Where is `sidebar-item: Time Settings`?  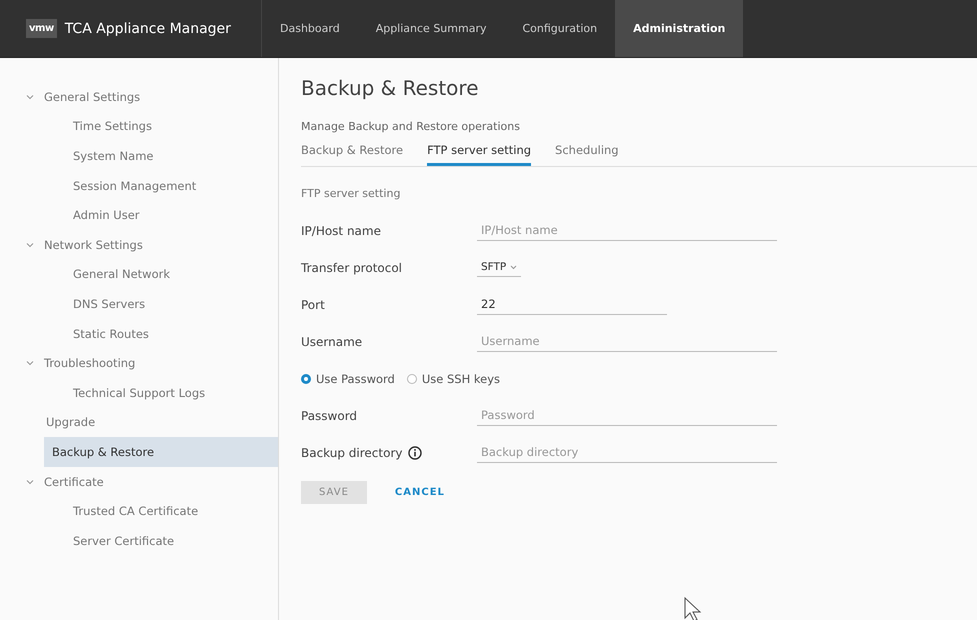
sidebar-item: Time Settings is located at coordinates (139, 127).